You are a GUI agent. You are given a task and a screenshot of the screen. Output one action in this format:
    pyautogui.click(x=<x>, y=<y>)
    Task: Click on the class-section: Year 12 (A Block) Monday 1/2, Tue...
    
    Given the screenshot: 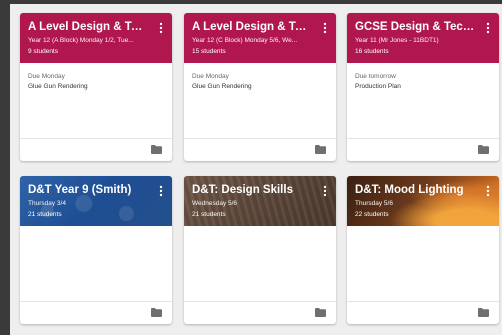 What is the action you would take?
    pyautogui.click(x=81, y=40)
    